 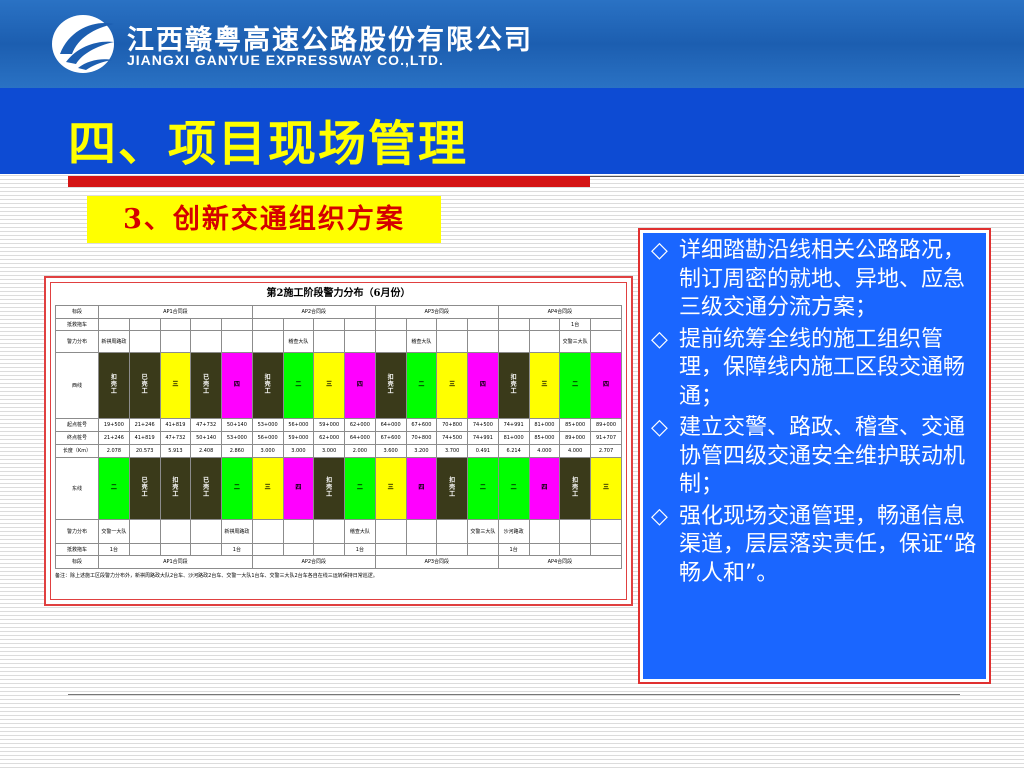 What do you see at coordinates (544, 425) in the screenshot?
I see `table-cell: 81+000` at bounding box center [544, 425].